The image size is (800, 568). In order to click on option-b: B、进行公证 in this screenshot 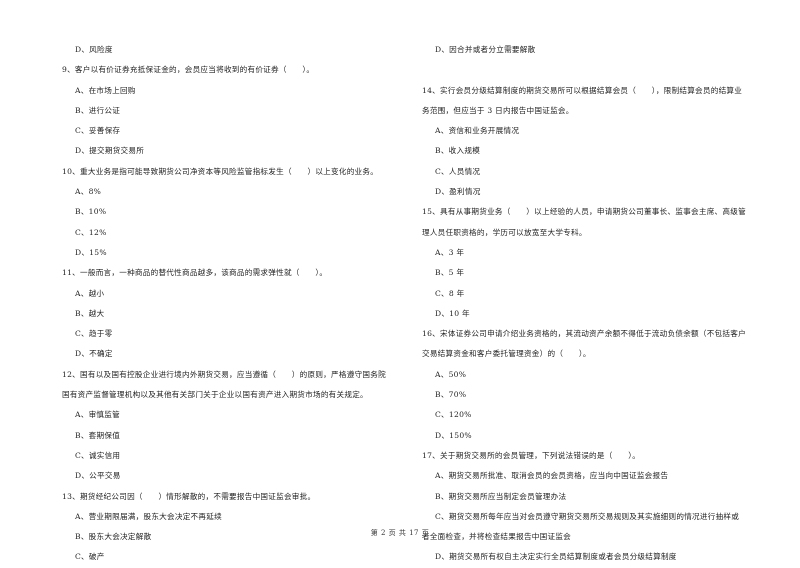, I will do `click(98, 110)`.